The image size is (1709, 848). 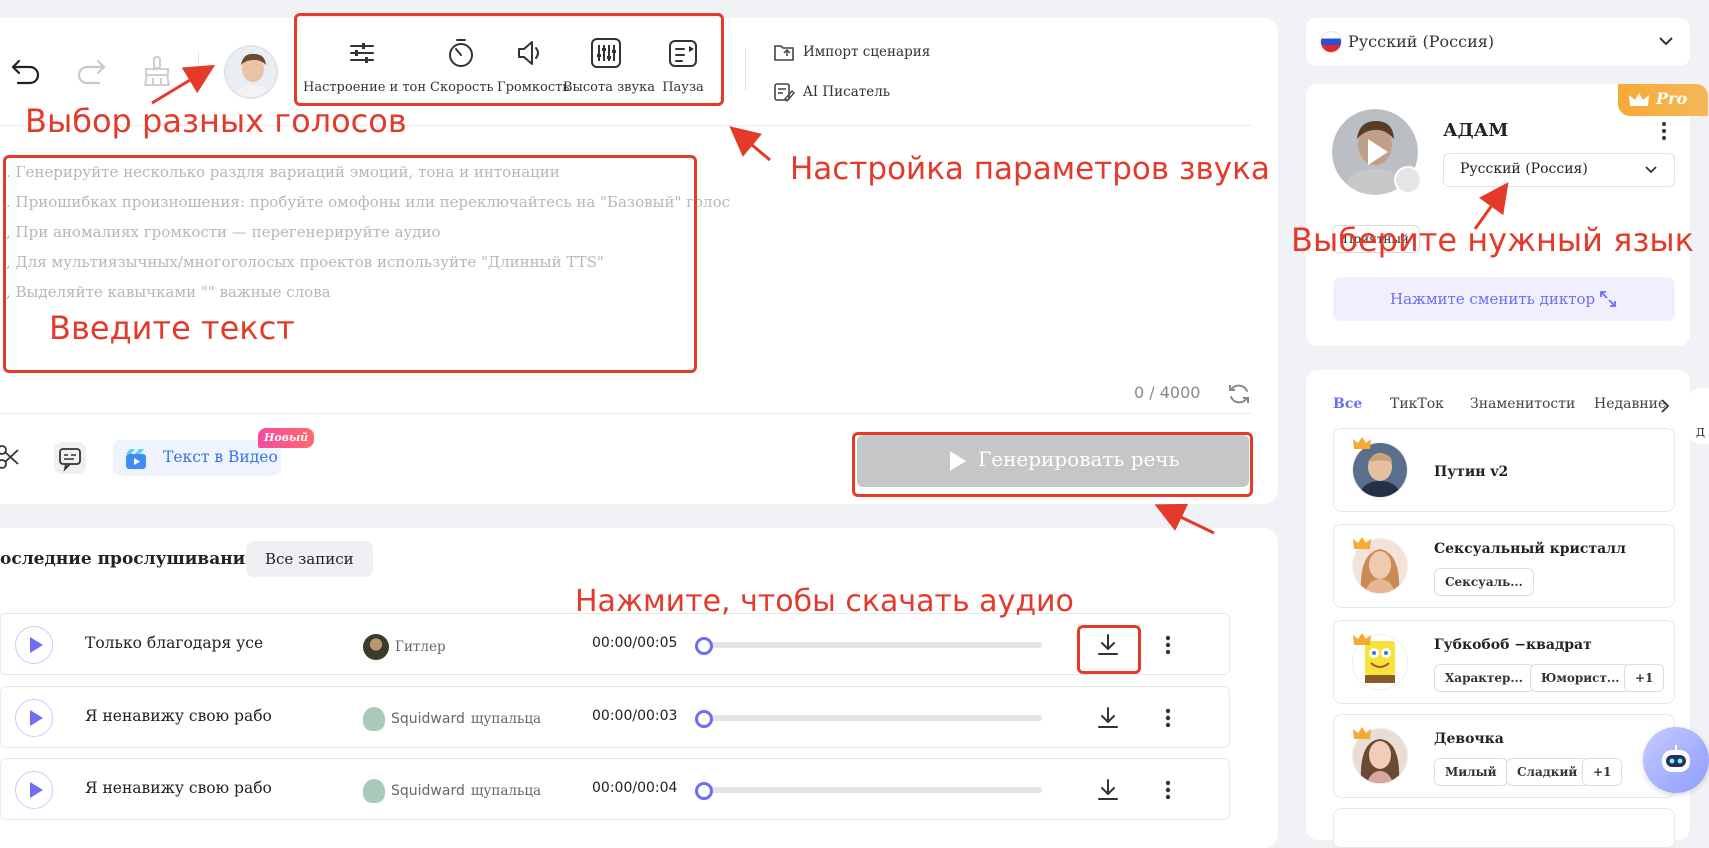 I want to click on arrow-to-avatar, so click(x=183, y=84).